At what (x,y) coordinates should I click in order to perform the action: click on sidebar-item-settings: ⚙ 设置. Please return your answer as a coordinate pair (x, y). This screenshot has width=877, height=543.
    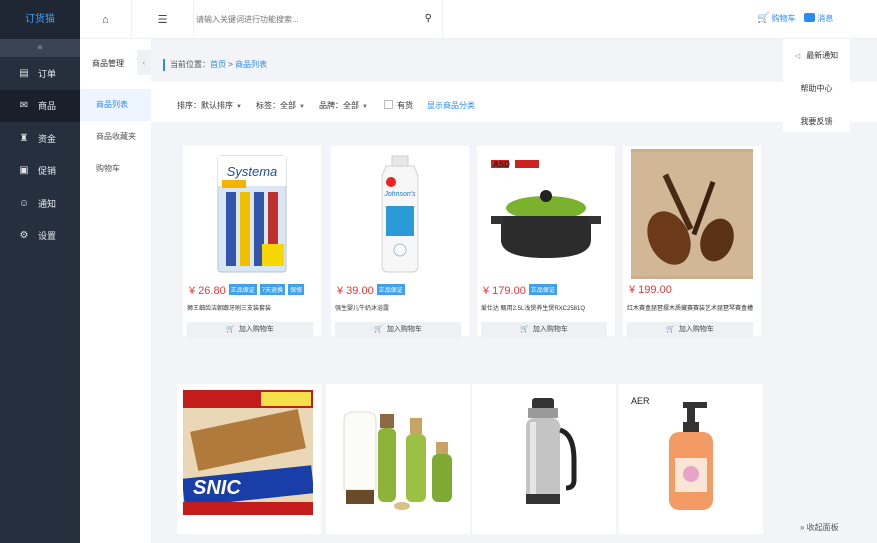
    Looking at the image, I should click on (40, 236).